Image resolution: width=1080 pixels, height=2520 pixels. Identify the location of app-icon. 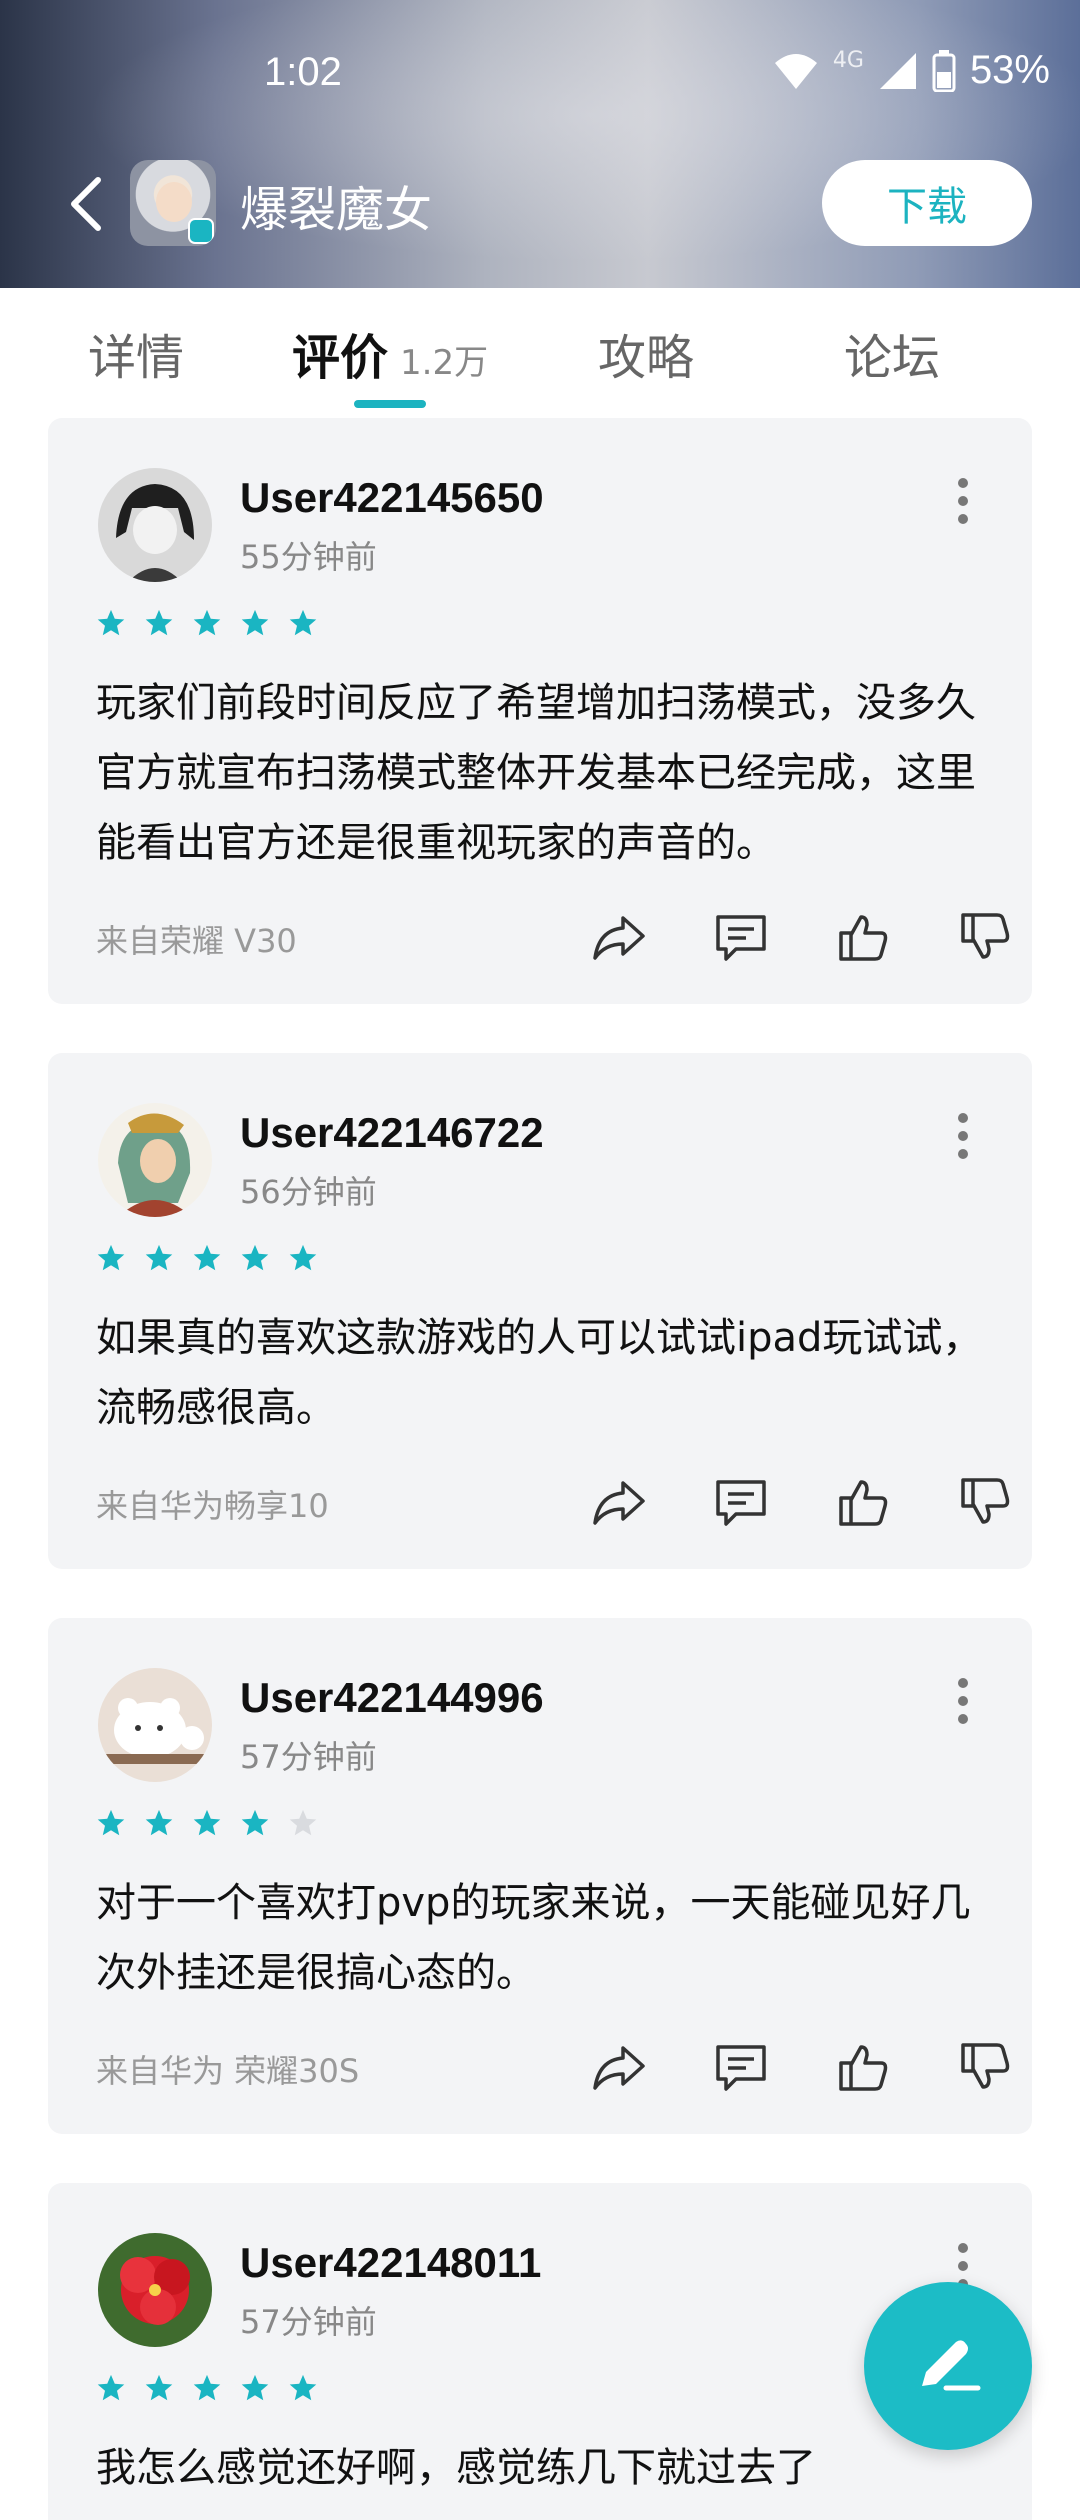
(173, 203).